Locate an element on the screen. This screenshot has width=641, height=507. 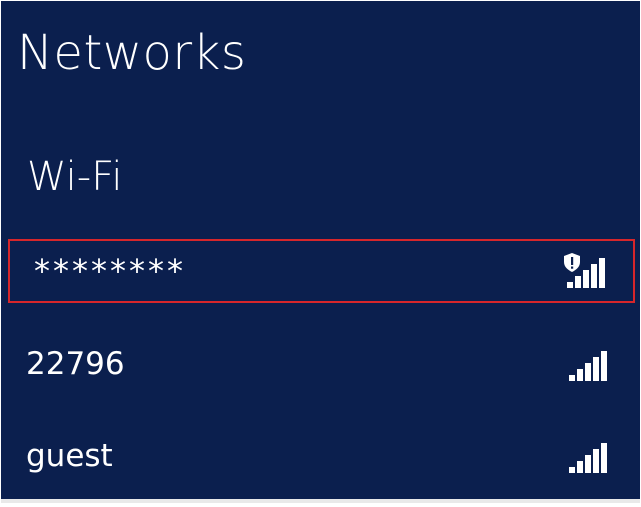
network-item-guest: guest is located at coordinates (321, 456).